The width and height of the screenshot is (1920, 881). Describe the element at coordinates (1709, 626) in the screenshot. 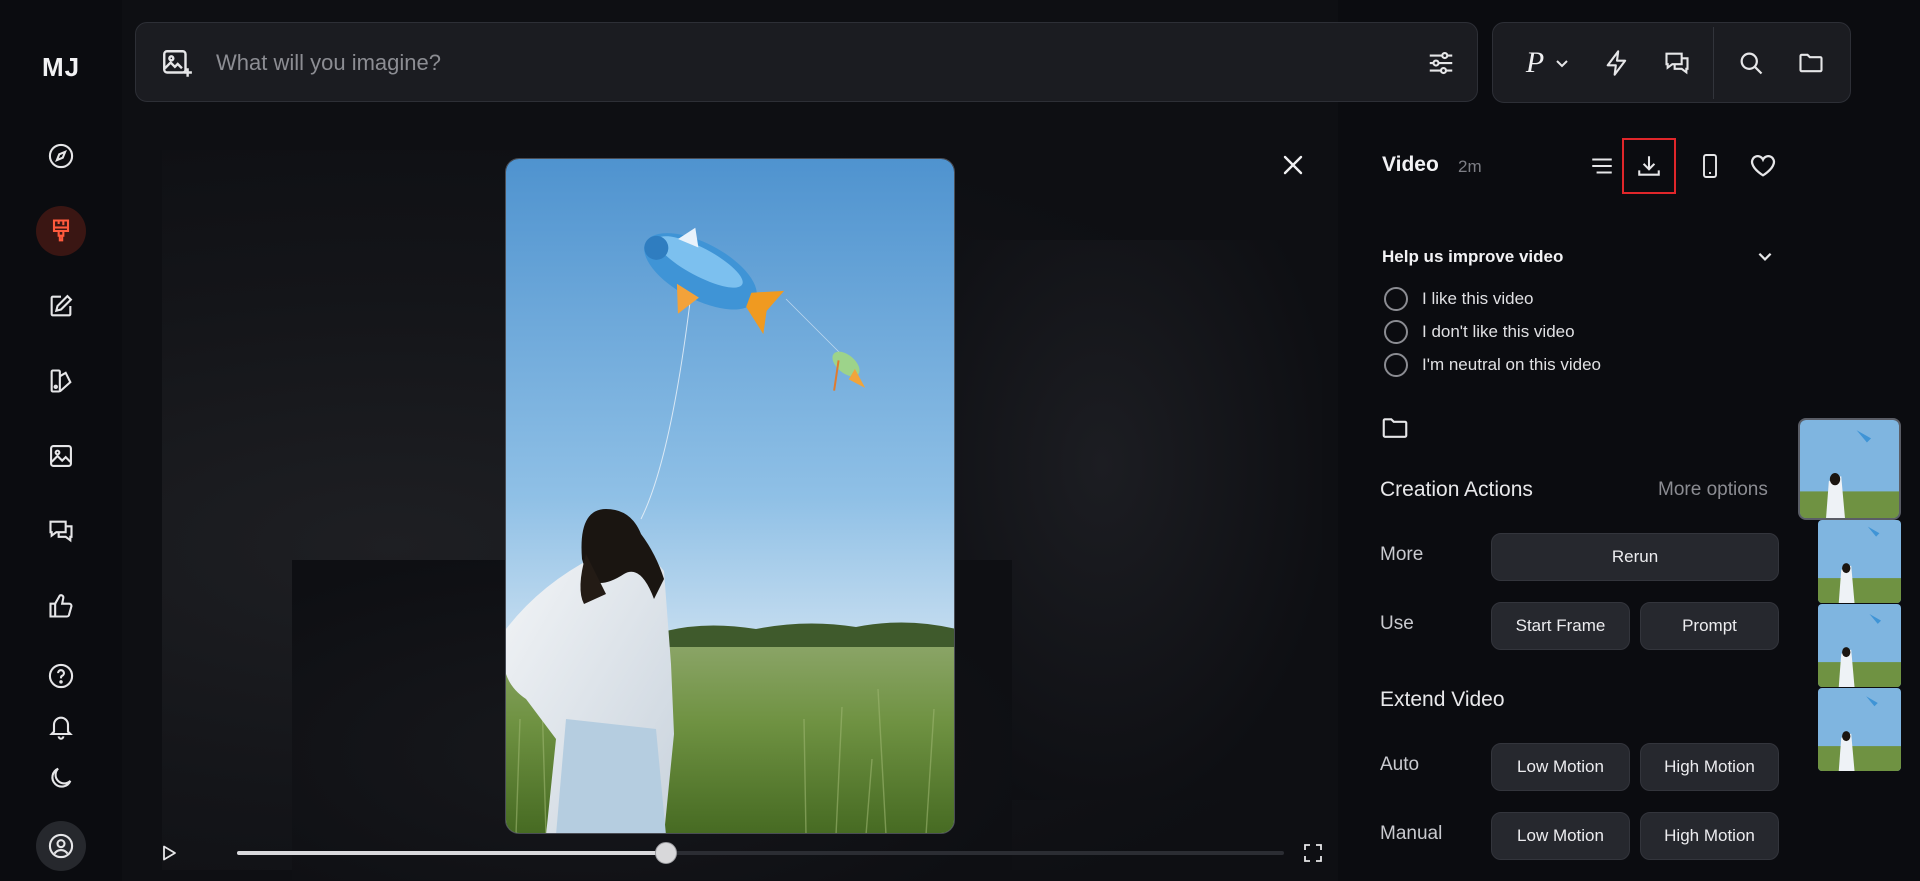

I see `prompt-button: Prompt` at that location.